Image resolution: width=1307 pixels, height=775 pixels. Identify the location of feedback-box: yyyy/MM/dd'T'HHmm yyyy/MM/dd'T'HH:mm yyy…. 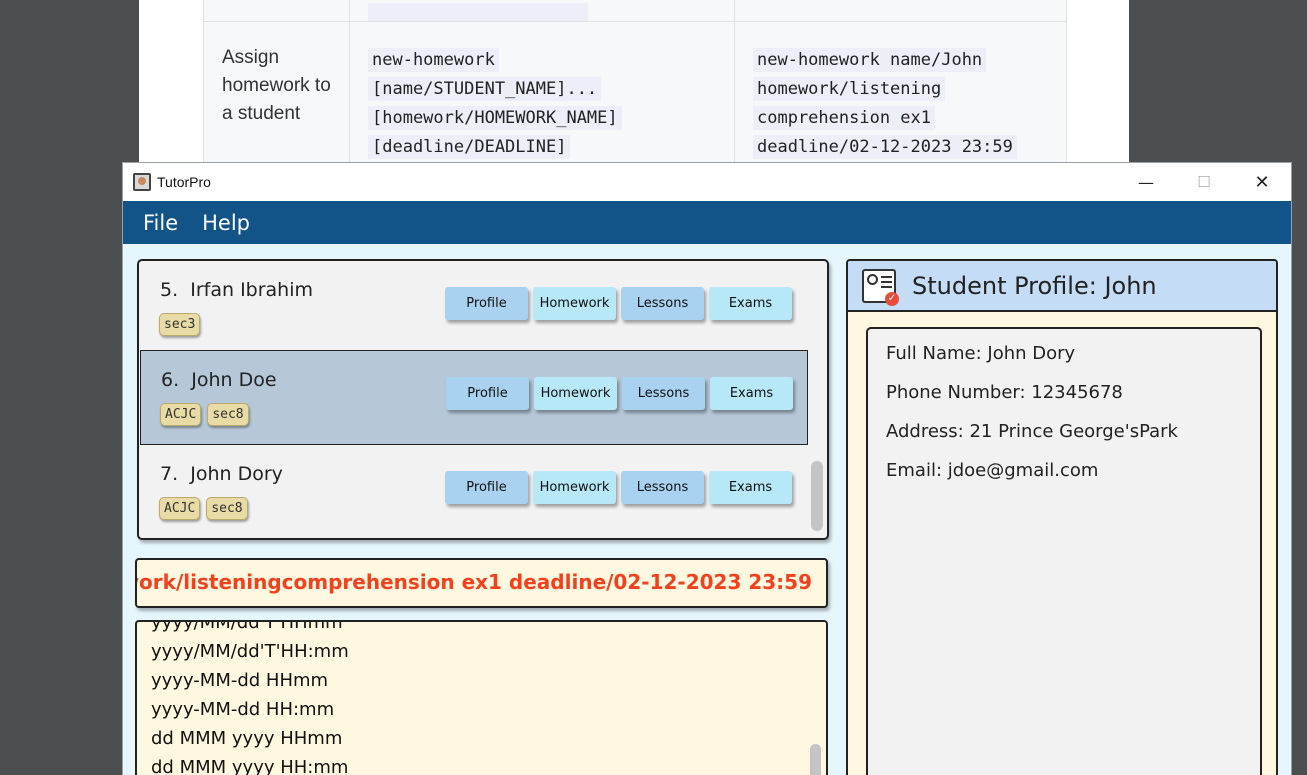
(481, 697).